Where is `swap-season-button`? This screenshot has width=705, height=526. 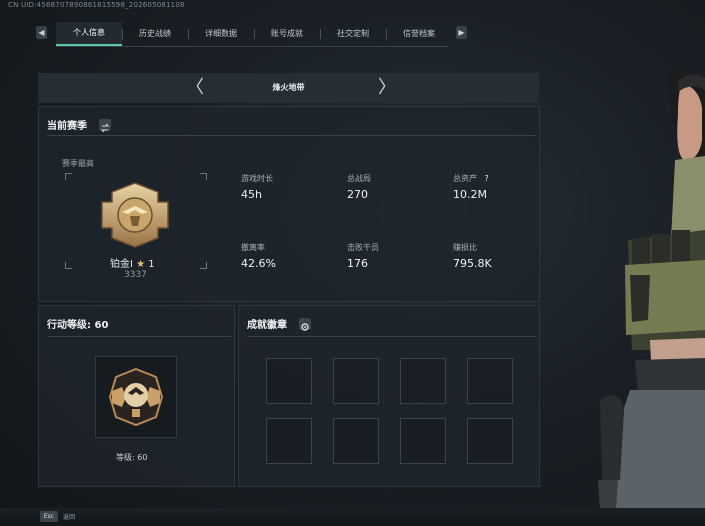 swap-season-button is located at coordinates (105, 126).